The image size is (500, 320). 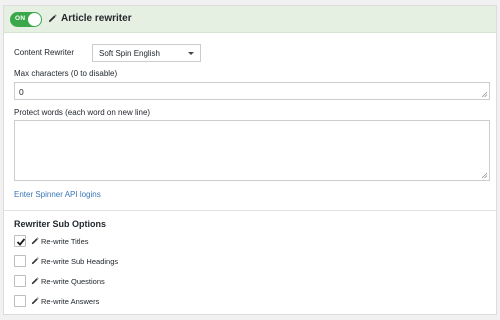 What do you see at coordinates (129, 53) in the screenshot?
I see `content-rewriter-value: Soft Spin English` at bounding box center [129, 53].